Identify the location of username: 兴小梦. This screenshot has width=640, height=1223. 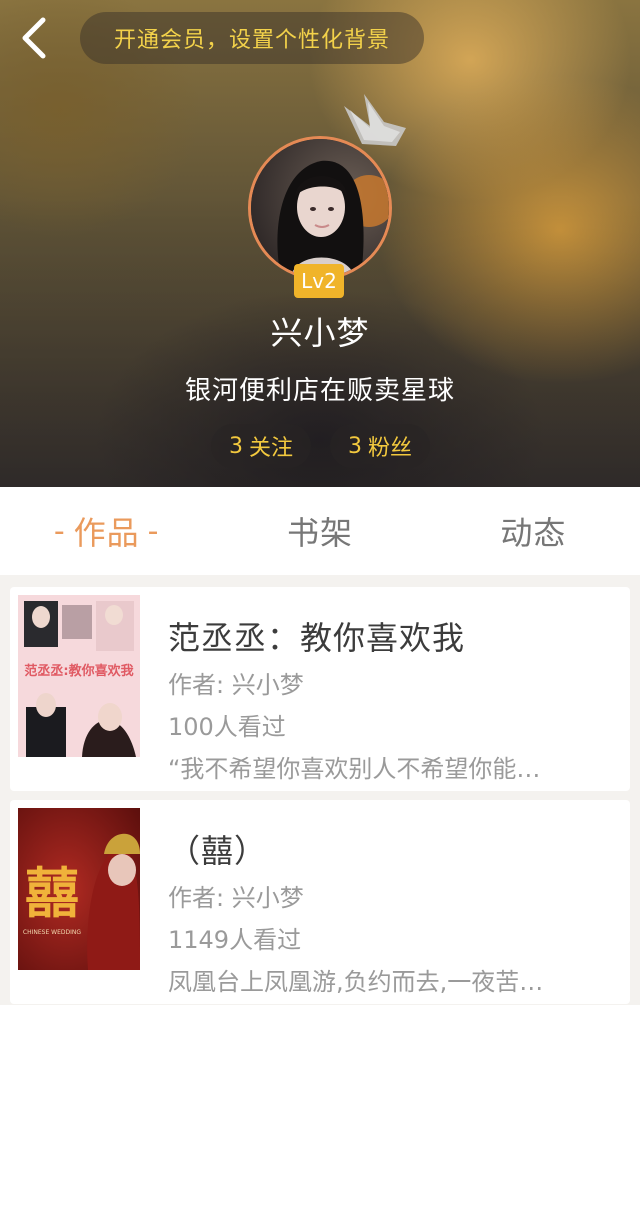
(320, 333).